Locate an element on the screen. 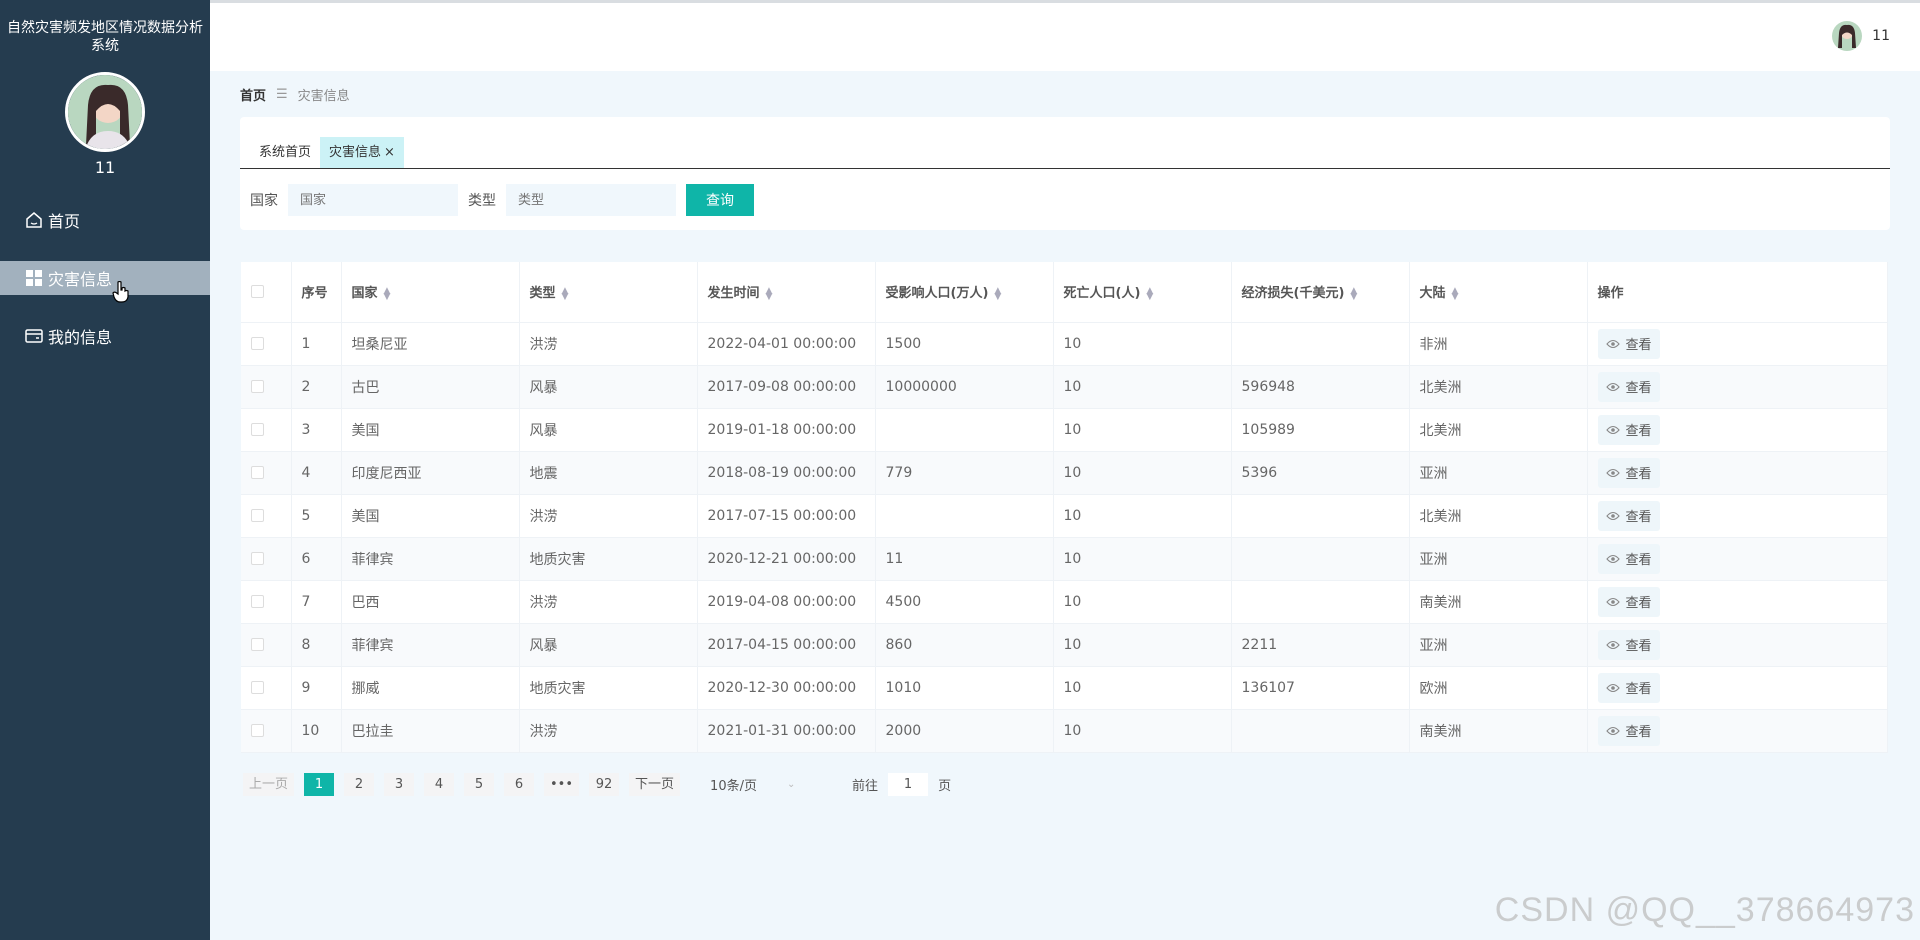  sidebar-avatar is located at coordinates (105, 112).